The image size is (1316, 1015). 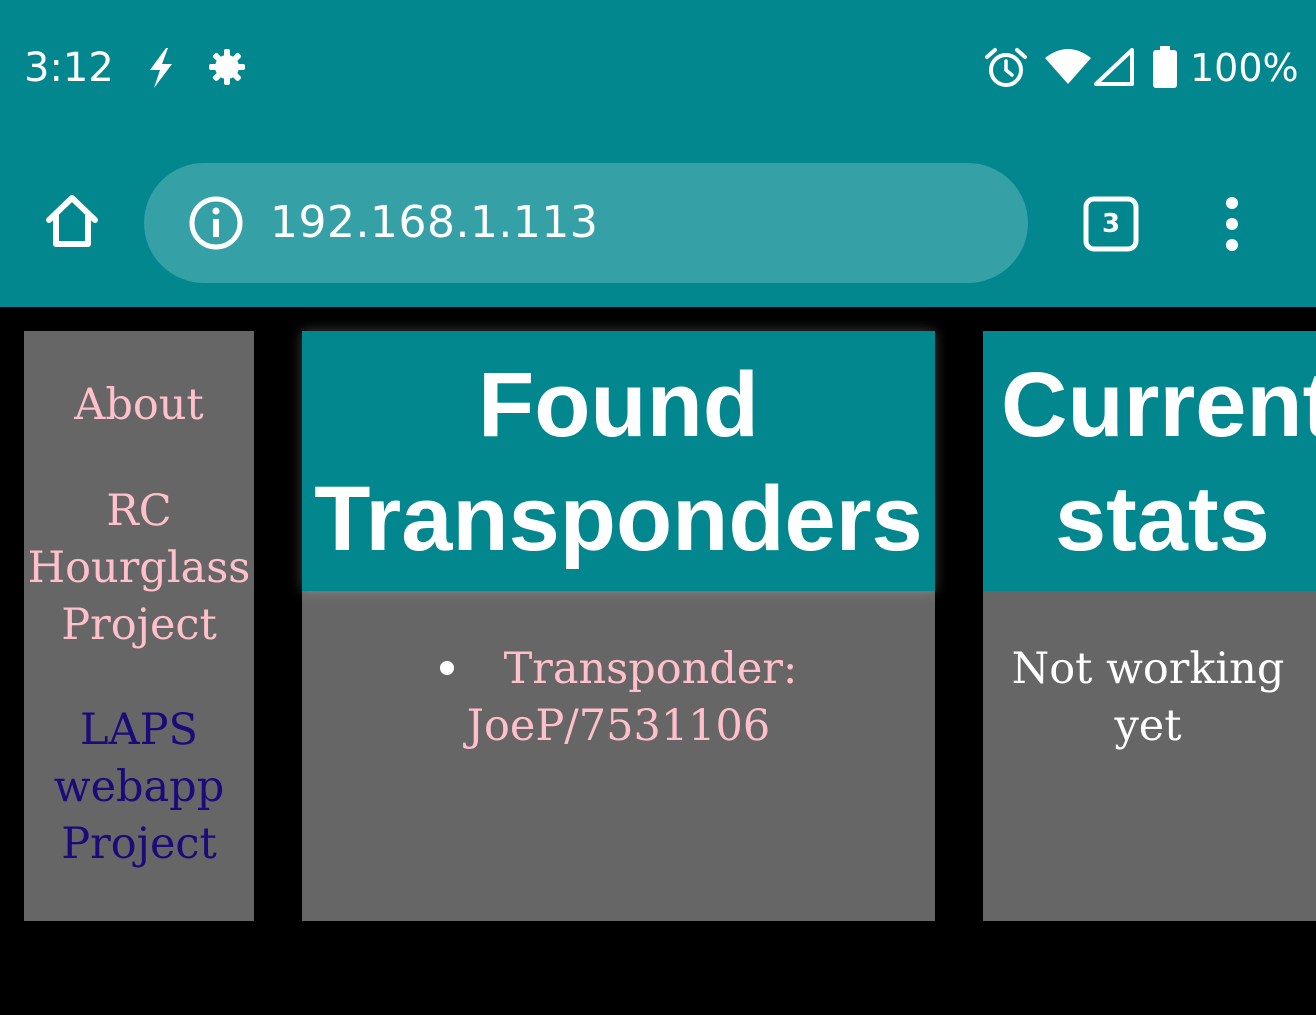 What do you see at coordinates (1158, 405) in the screenshot?
I see `panel-title-line: Current` at bounding box center [1158, 405].